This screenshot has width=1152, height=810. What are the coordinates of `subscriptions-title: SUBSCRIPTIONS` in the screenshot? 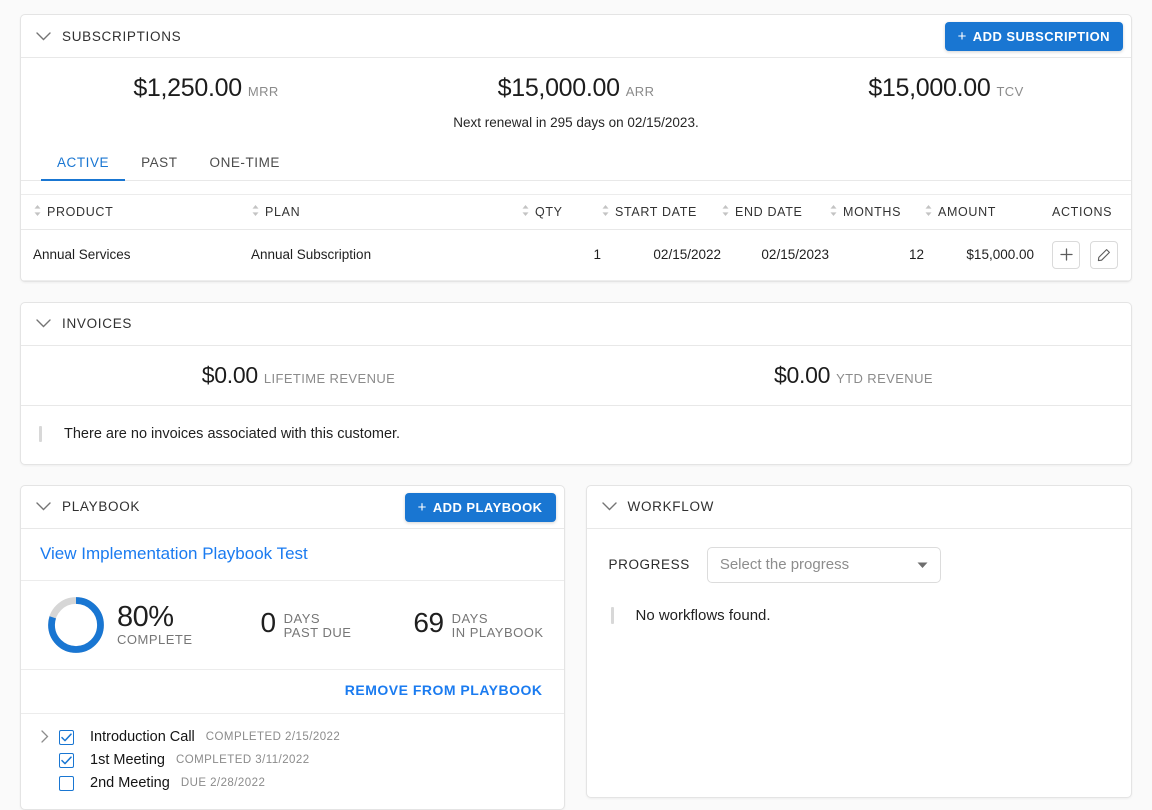 It's located at (122, 36).